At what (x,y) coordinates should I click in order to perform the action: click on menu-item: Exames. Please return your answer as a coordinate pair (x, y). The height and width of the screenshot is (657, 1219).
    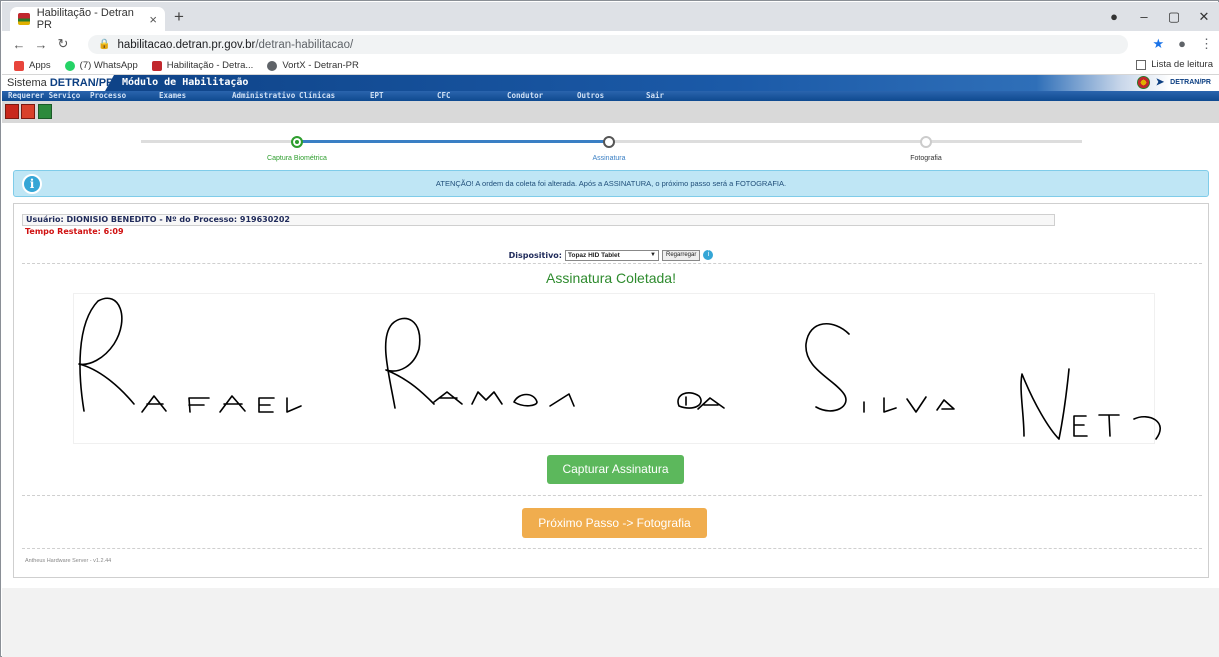
    Looking at the image, I should click on (172, 95).